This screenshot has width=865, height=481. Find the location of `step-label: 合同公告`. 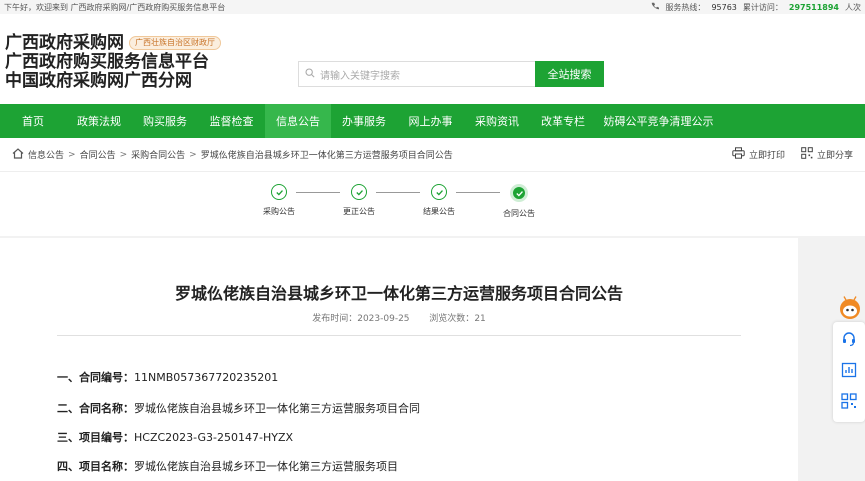

step-label: 合同公告 is located at coordinates (519, 213).